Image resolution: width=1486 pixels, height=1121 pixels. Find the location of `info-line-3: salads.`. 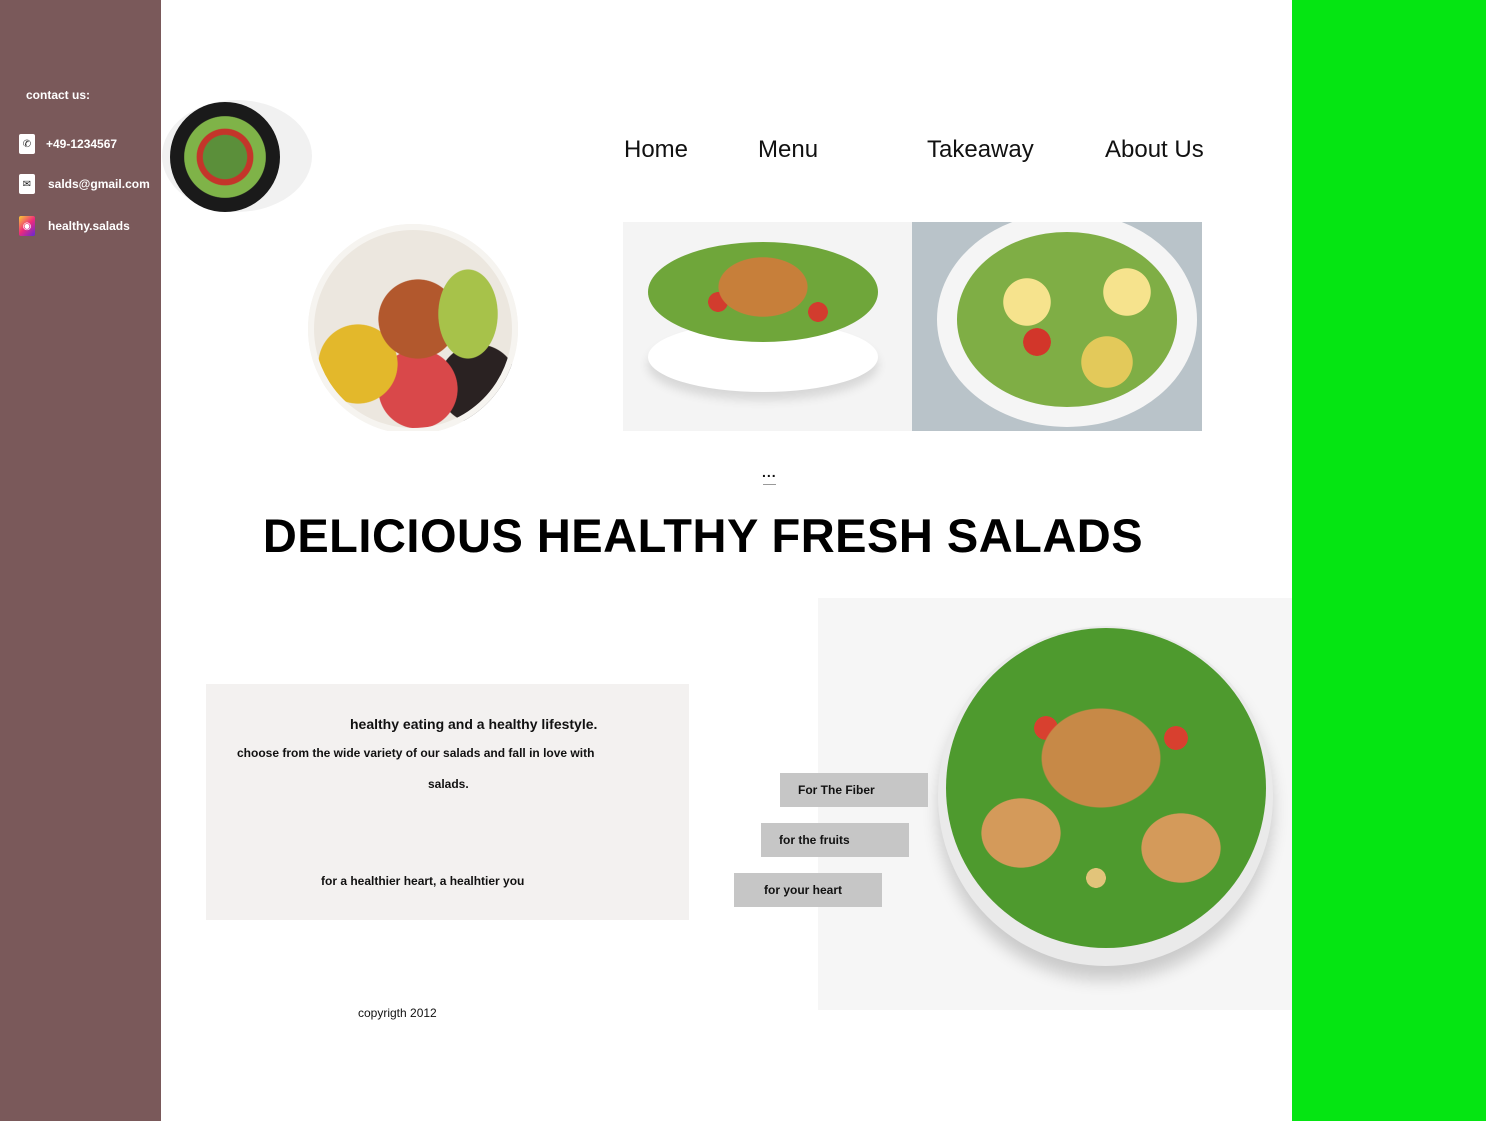

info-line-3: salads. is located at coordinates (448, 784).